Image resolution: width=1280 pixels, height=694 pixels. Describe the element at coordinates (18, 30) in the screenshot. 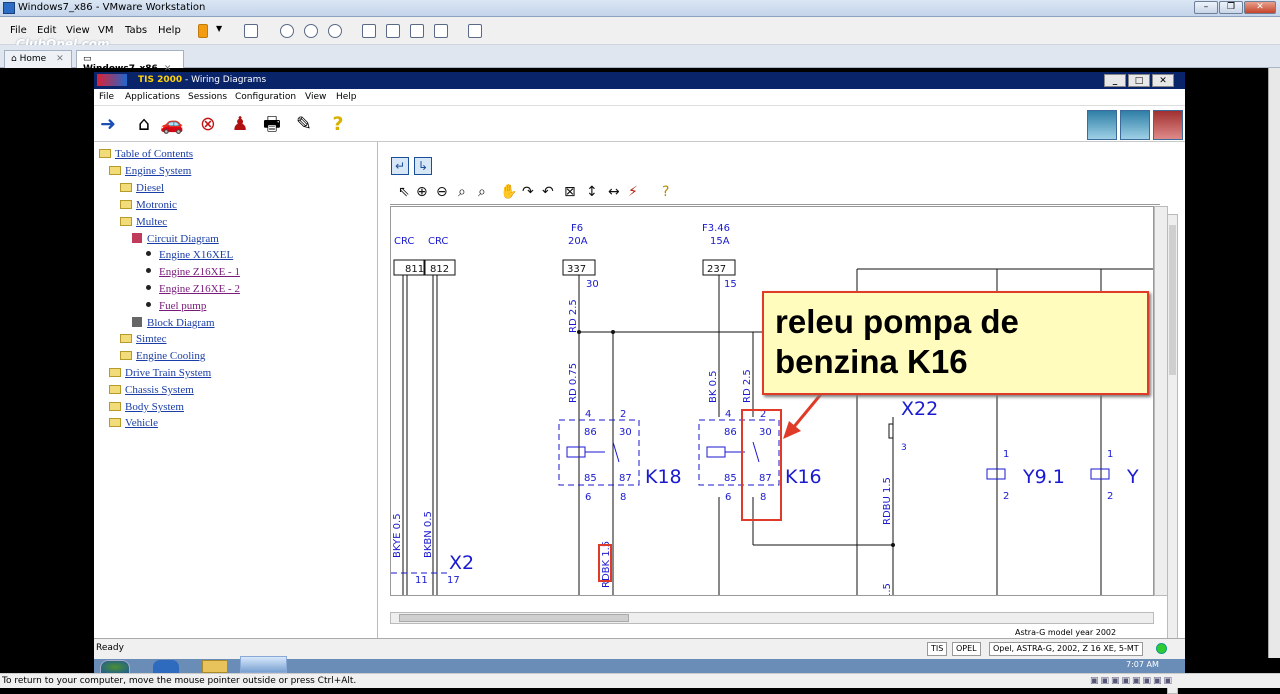

I see `menu-file: File` at that location.